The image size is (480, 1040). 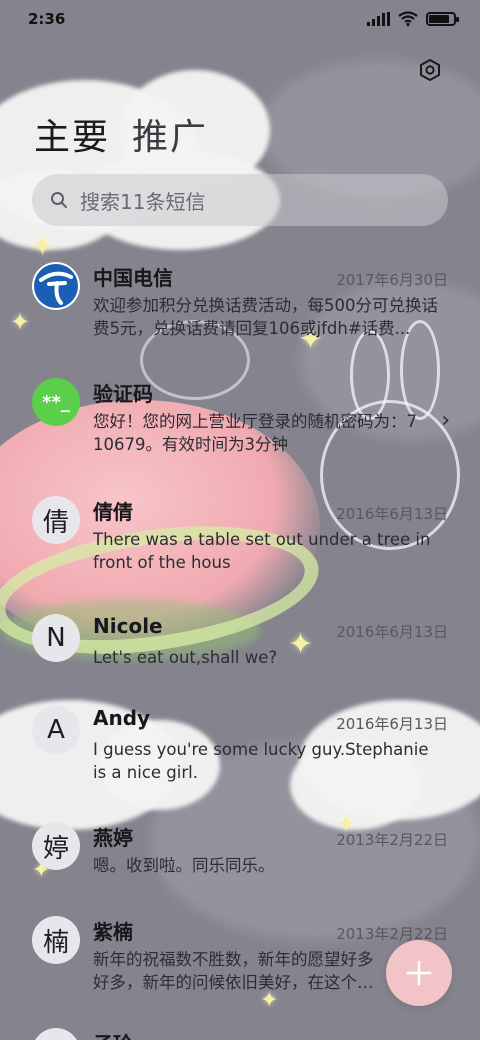 What do you see at coordinates (113, 932) in the screenshot?
I see `contact-name: 紫楠` at bounding box center [113, 932].